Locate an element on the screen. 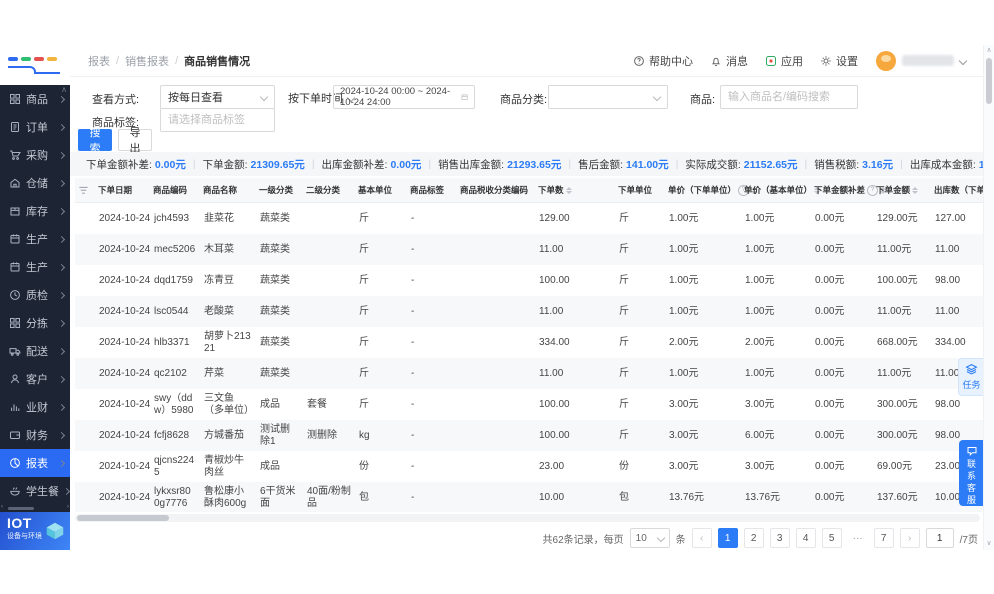  sidebar-item-customer: 客户 is located at coordinates (35, 379).